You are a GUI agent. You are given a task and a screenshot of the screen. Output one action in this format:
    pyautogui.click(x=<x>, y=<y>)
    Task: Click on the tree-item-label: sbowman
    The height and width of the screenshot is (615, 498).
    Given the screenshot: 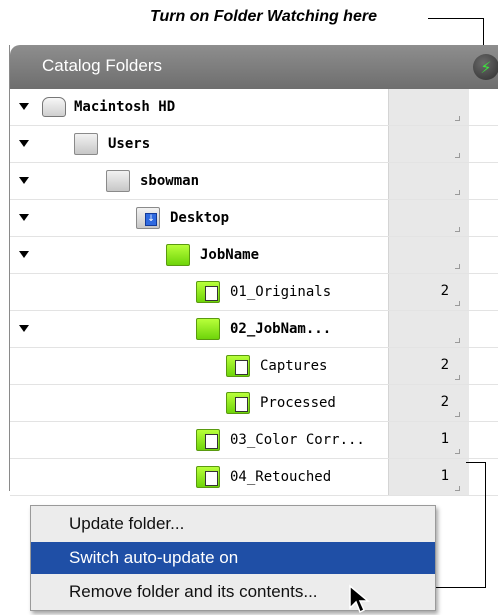 What is the action you would take?
    pyautogui.click(x=170, y=181)
    